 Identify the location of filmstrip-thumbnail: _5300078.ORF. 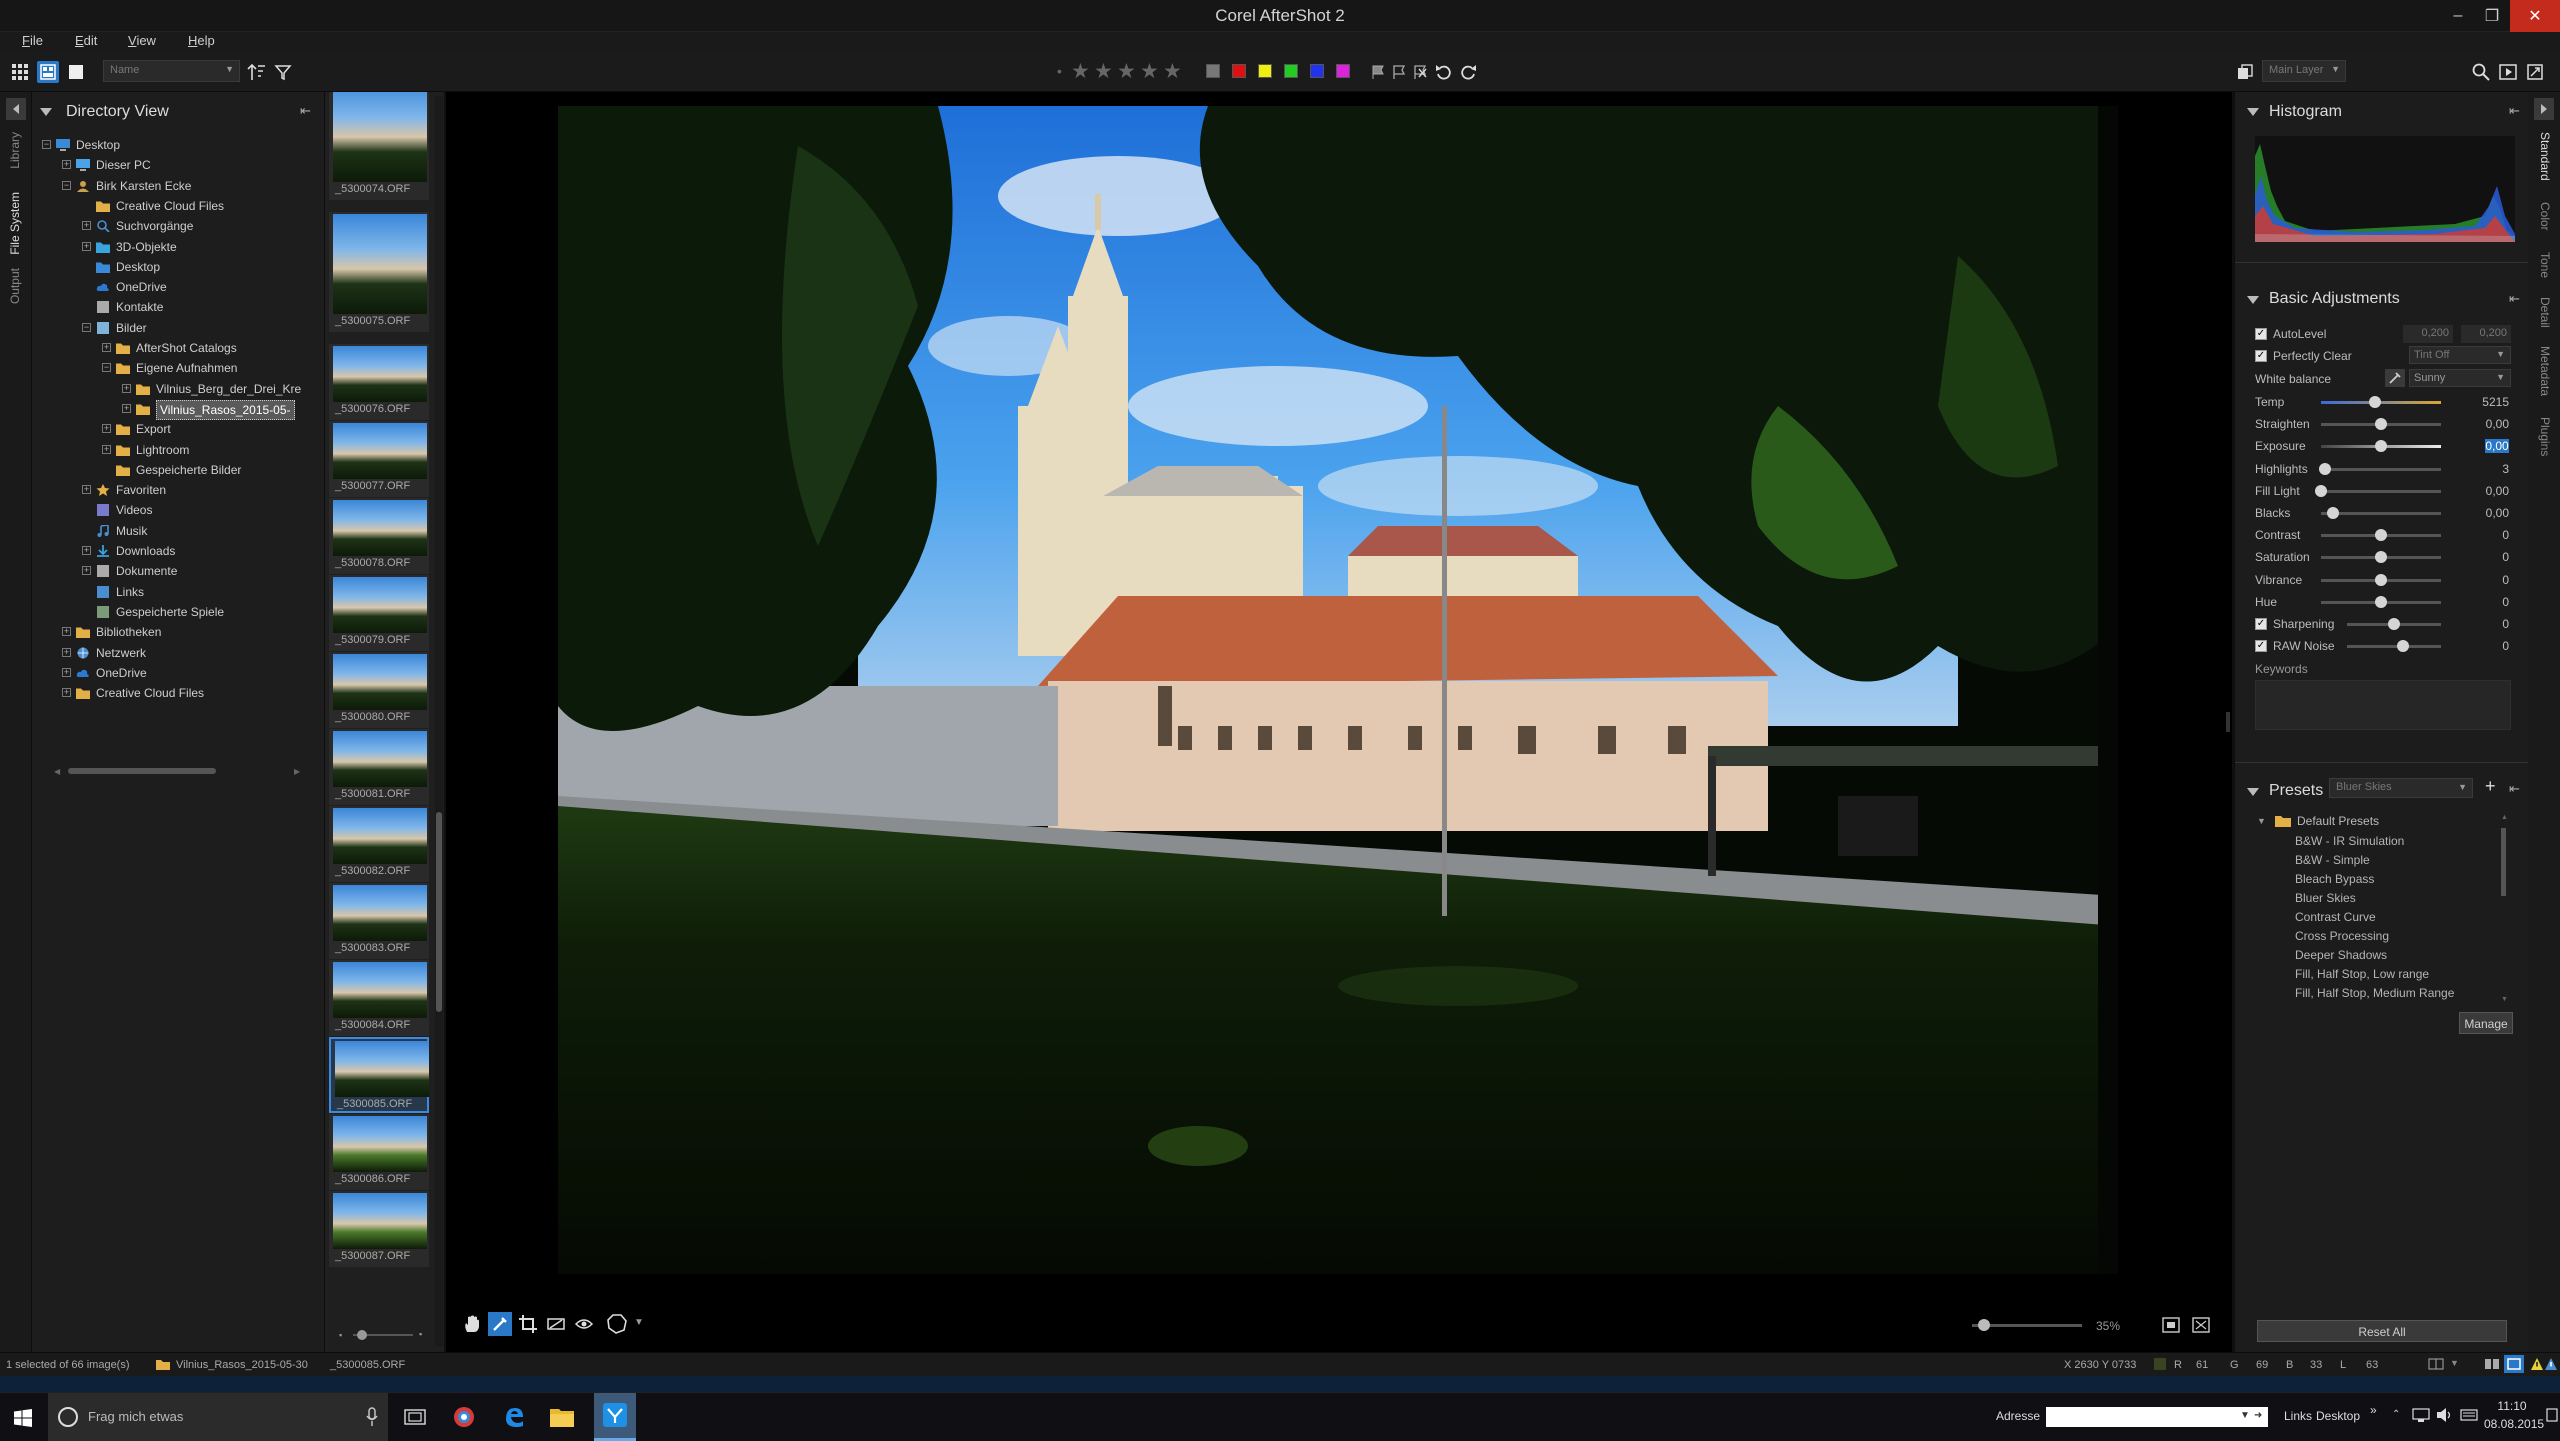
(379, 536).